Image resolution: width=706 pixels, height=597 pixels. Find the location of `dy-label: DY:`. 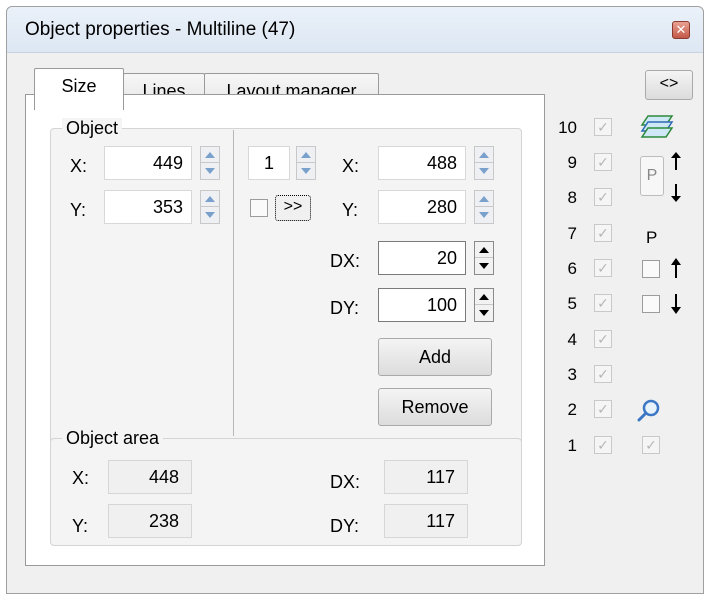

dy-label: DY: is located at coordinates (345, 308).